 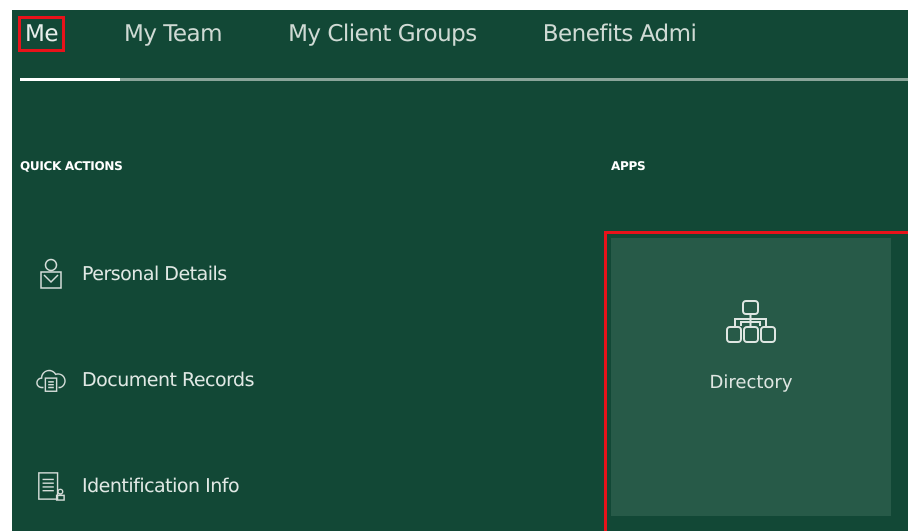 I want to click on nav-tab: My Team, so click(x=173, y=34).